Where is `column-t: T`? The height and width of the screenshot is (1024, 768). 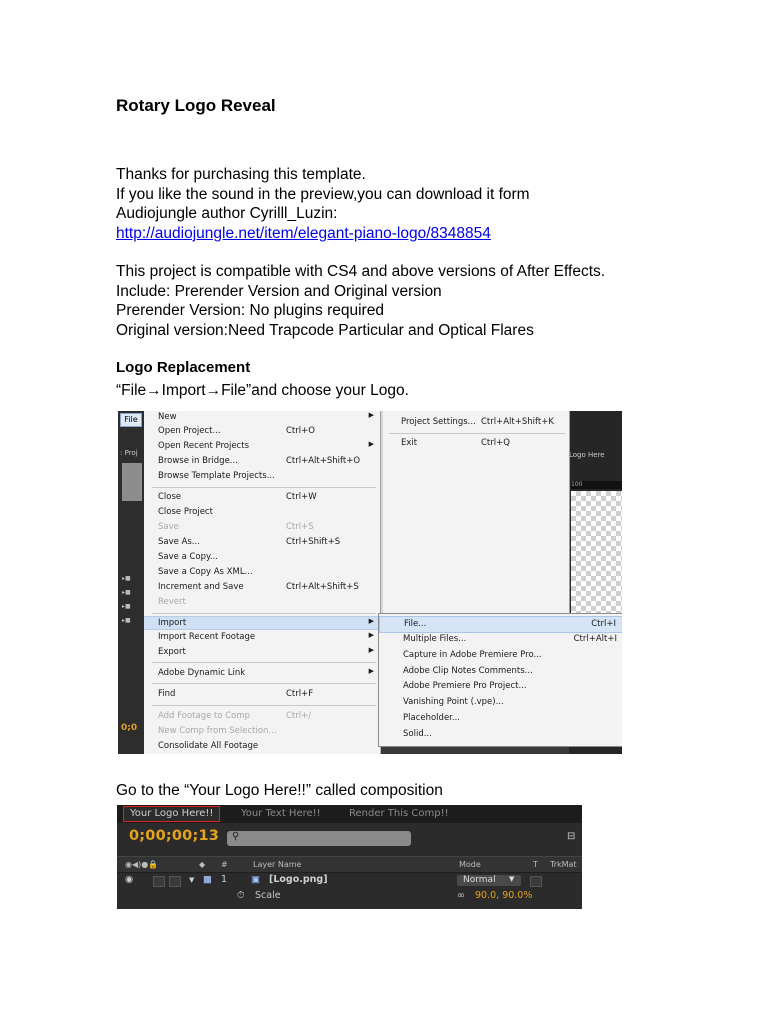
column-t: T is located at coordinates (535, 864).